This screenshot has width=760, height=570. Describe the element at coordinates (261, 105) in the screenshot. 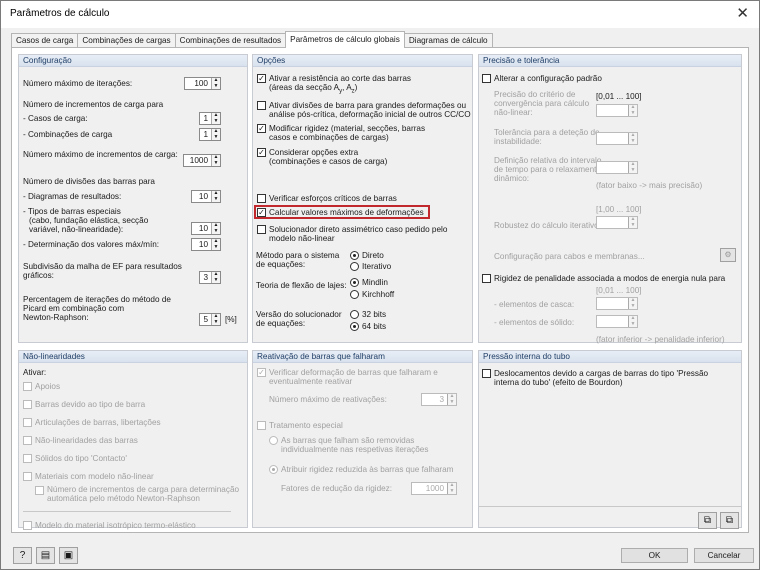

I see `member-divisions-checkbox` at that location.